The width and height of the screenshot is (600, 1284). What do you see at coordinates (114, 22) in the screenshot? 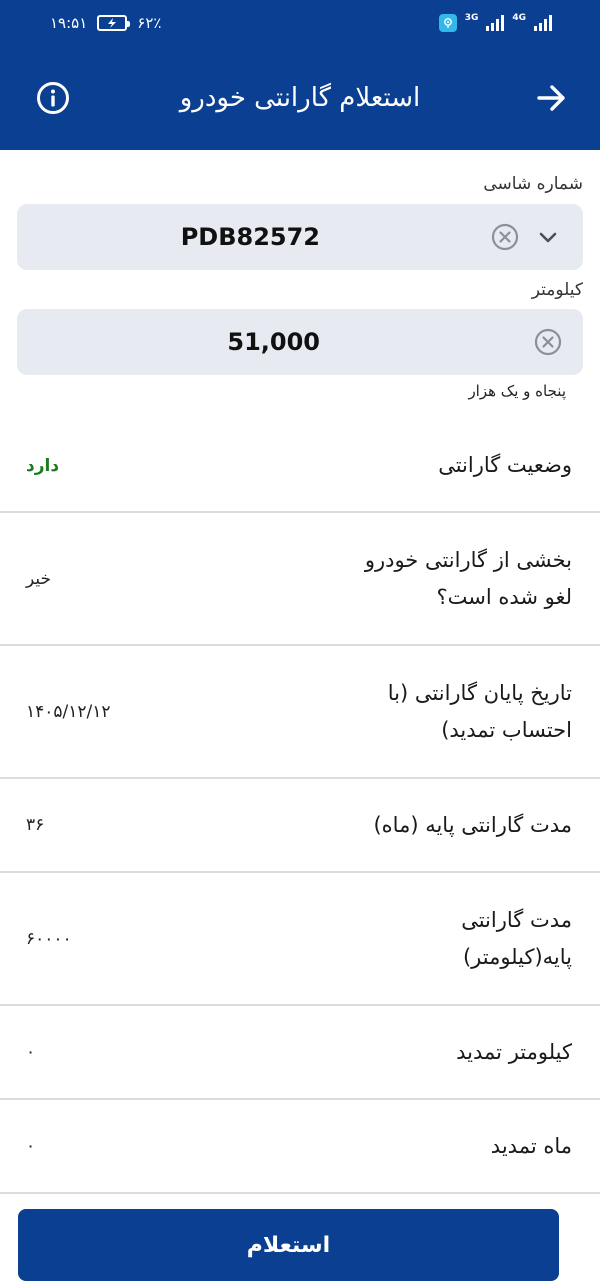
I see `battery-icon` at bounding box center [114, 22].